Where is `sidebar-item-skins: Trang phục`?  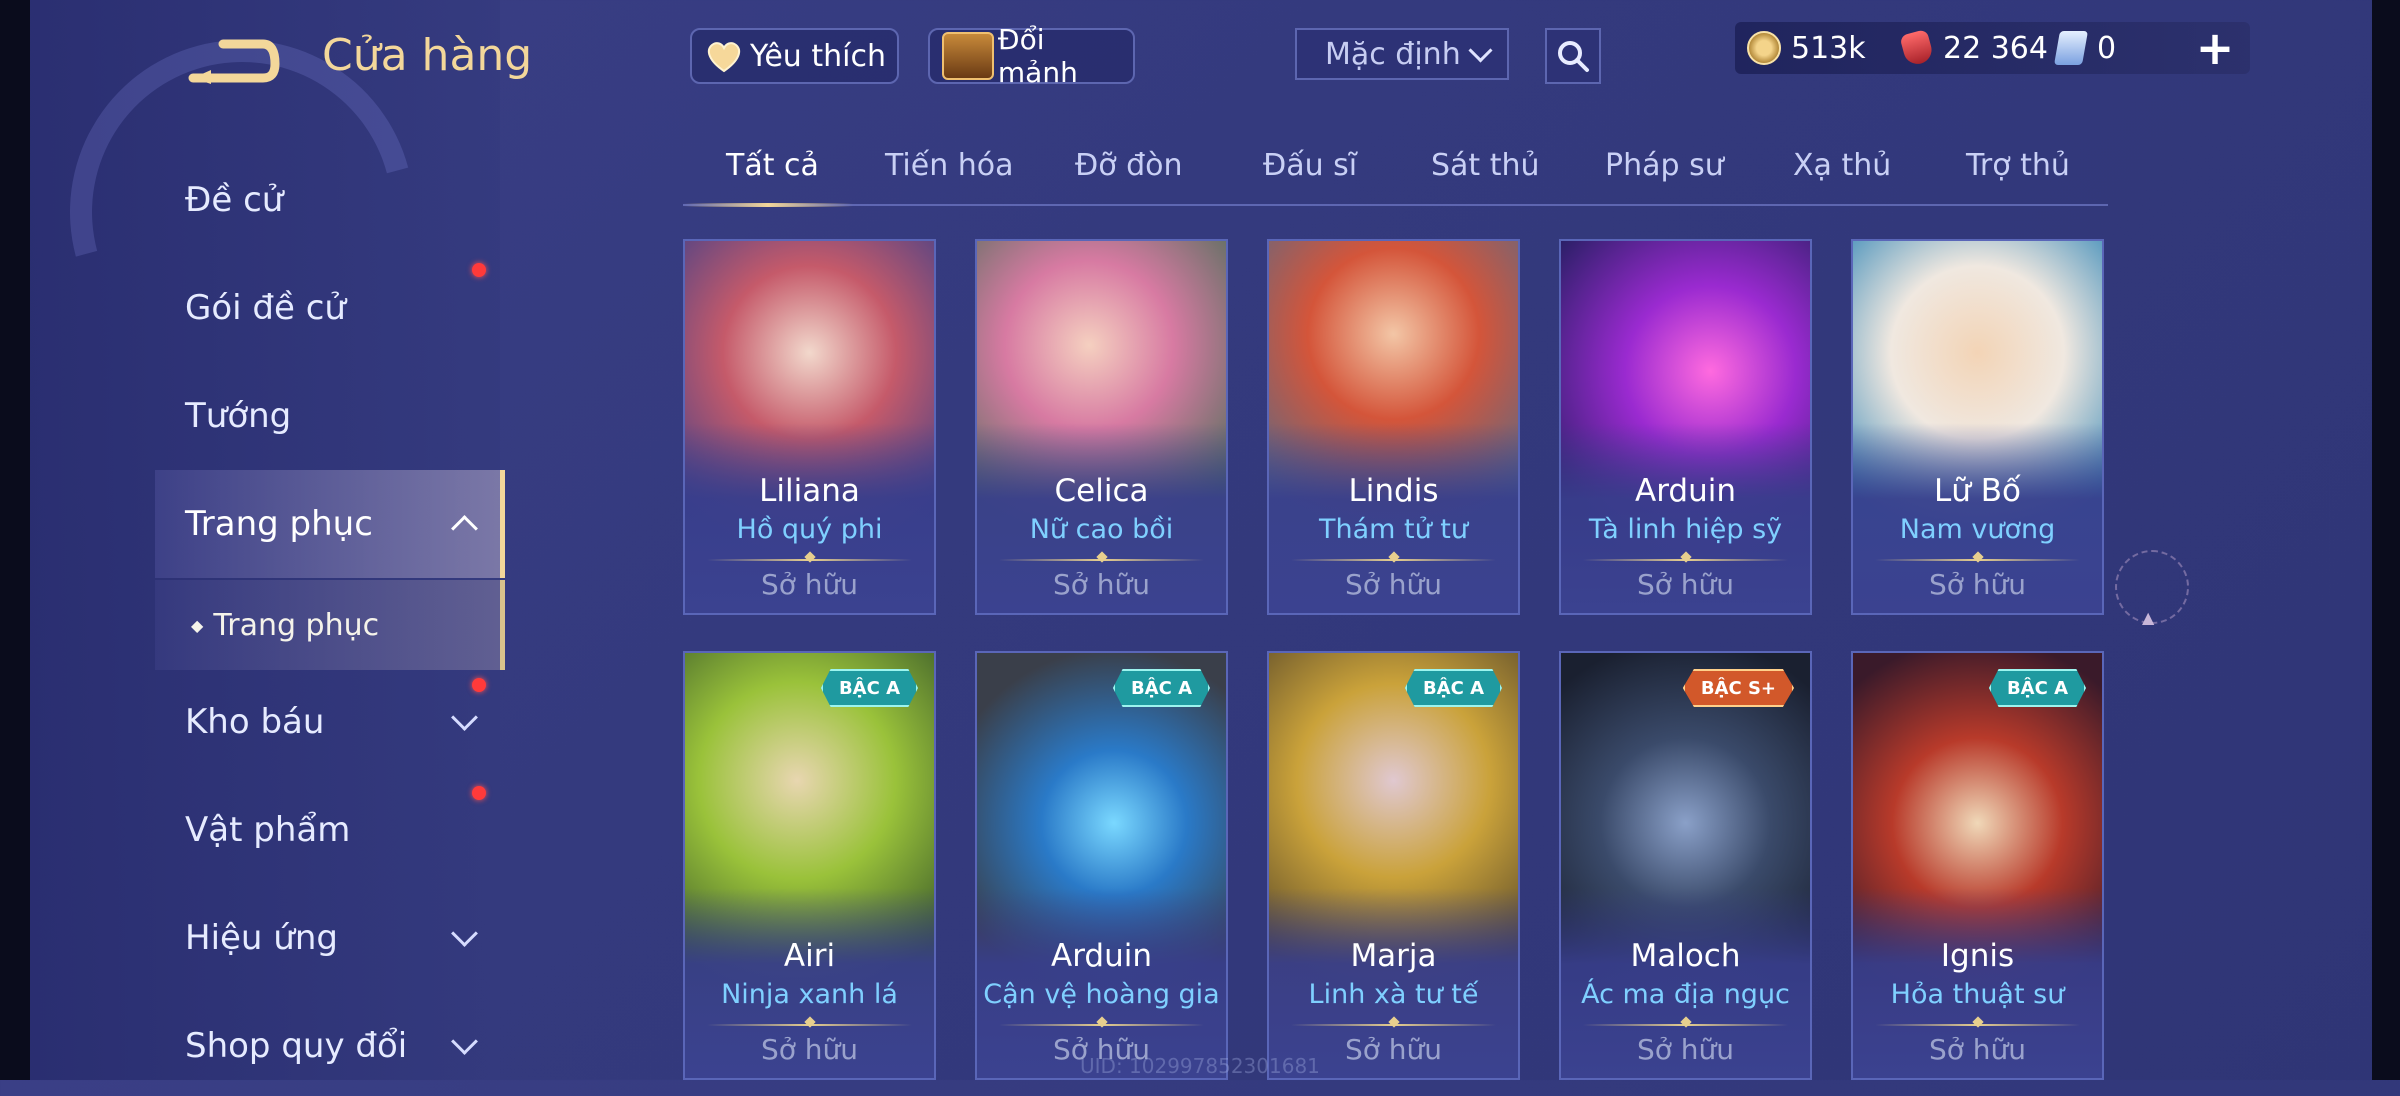
sidebar-item-skins: Trang phục is located at coordinates (330, 524).